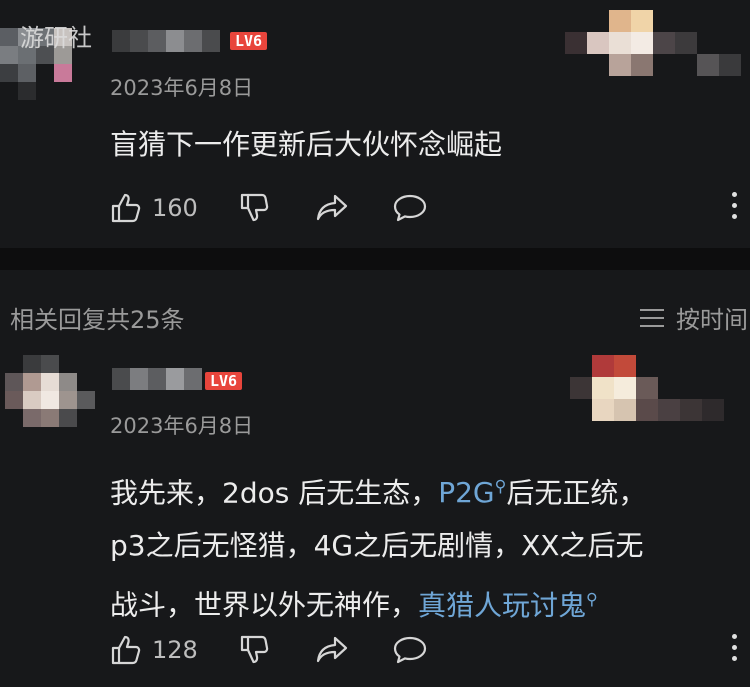 This screenshot has height=687, width=750. I want to click on comment-actions: 128, so click(430, 650).